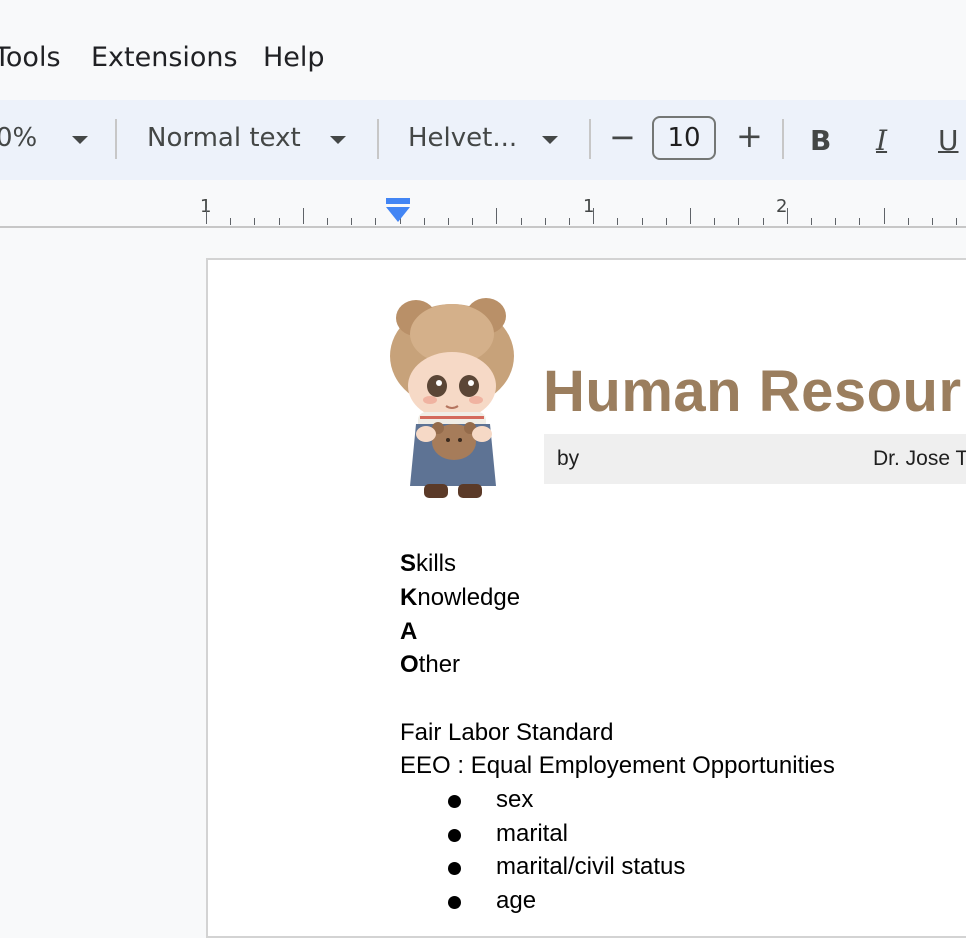 The width and height of the screenshot is (966, 938). I want to click on ksao-rest: kills, so click(436, 563).